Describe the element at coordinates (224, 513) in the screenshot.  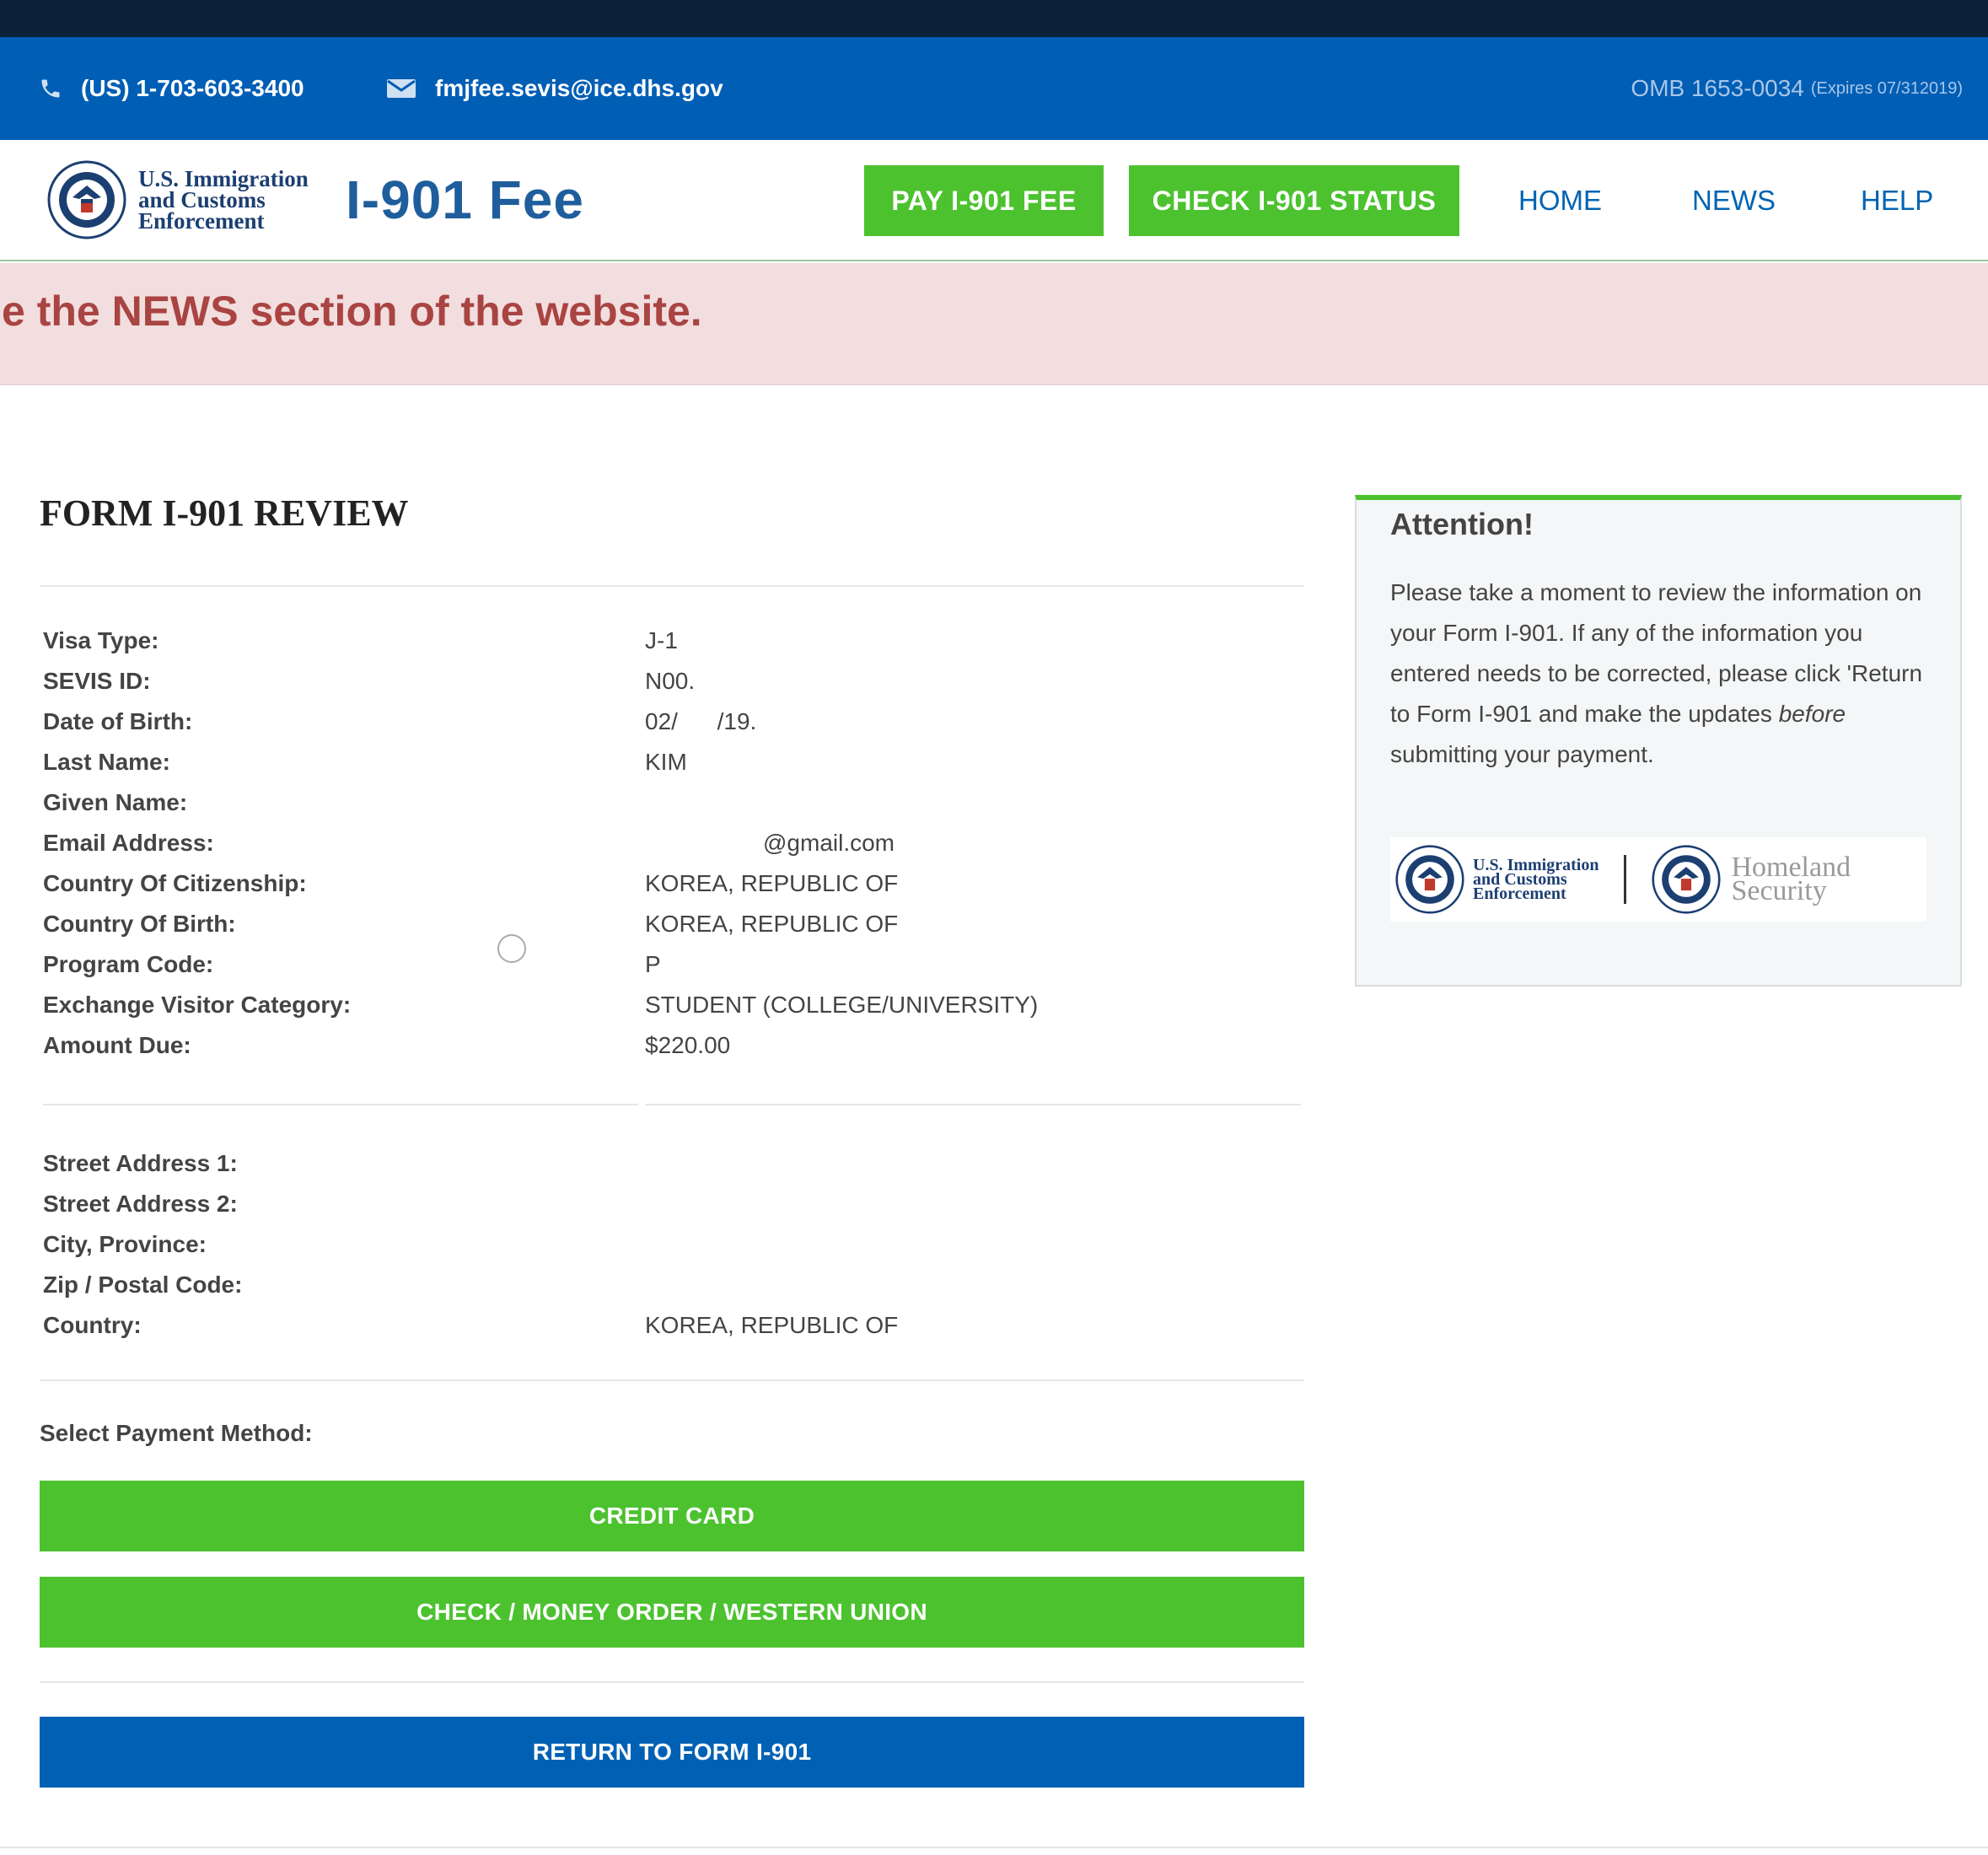
I see `page-title: FORM I-901 REVIEW` at that location.